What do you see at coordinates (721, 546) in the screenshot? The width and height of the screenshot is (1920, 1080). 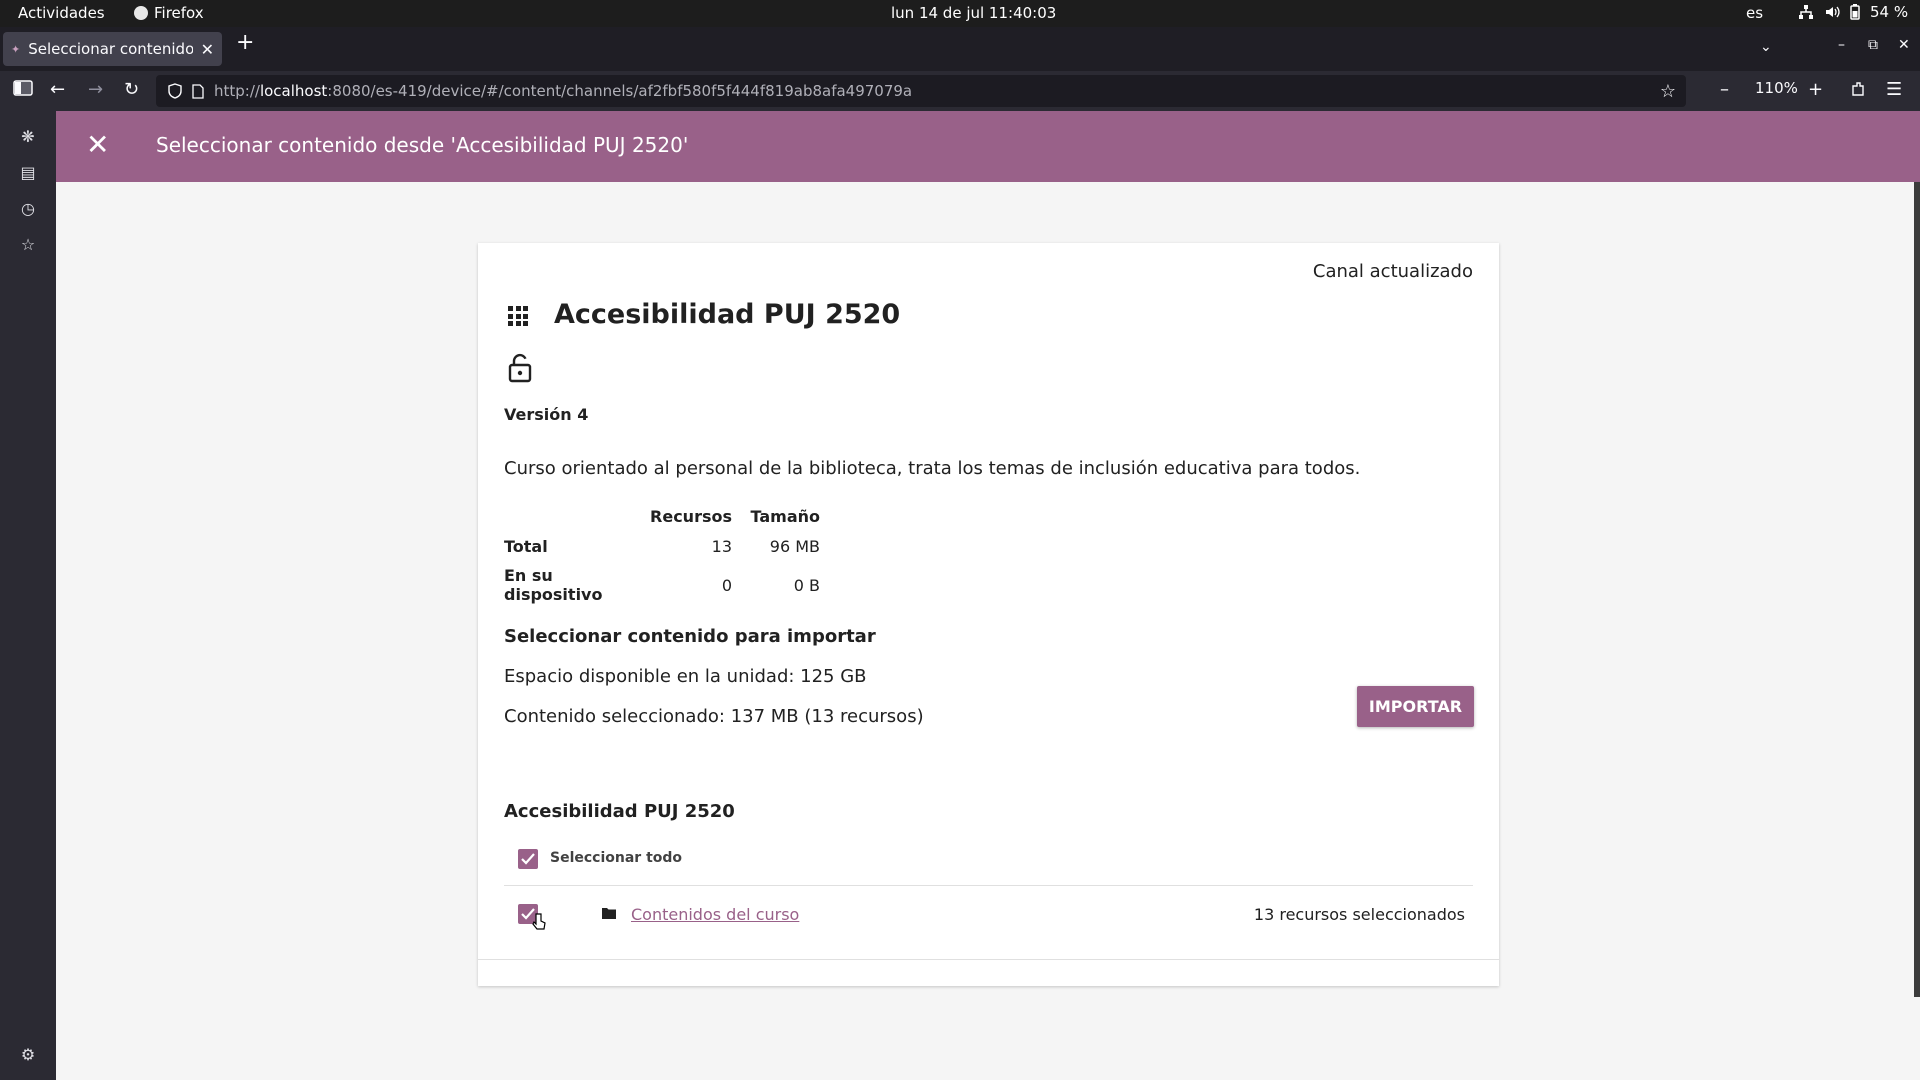 I see `stats-resources-value: 13` at bounding box center [721, 546].